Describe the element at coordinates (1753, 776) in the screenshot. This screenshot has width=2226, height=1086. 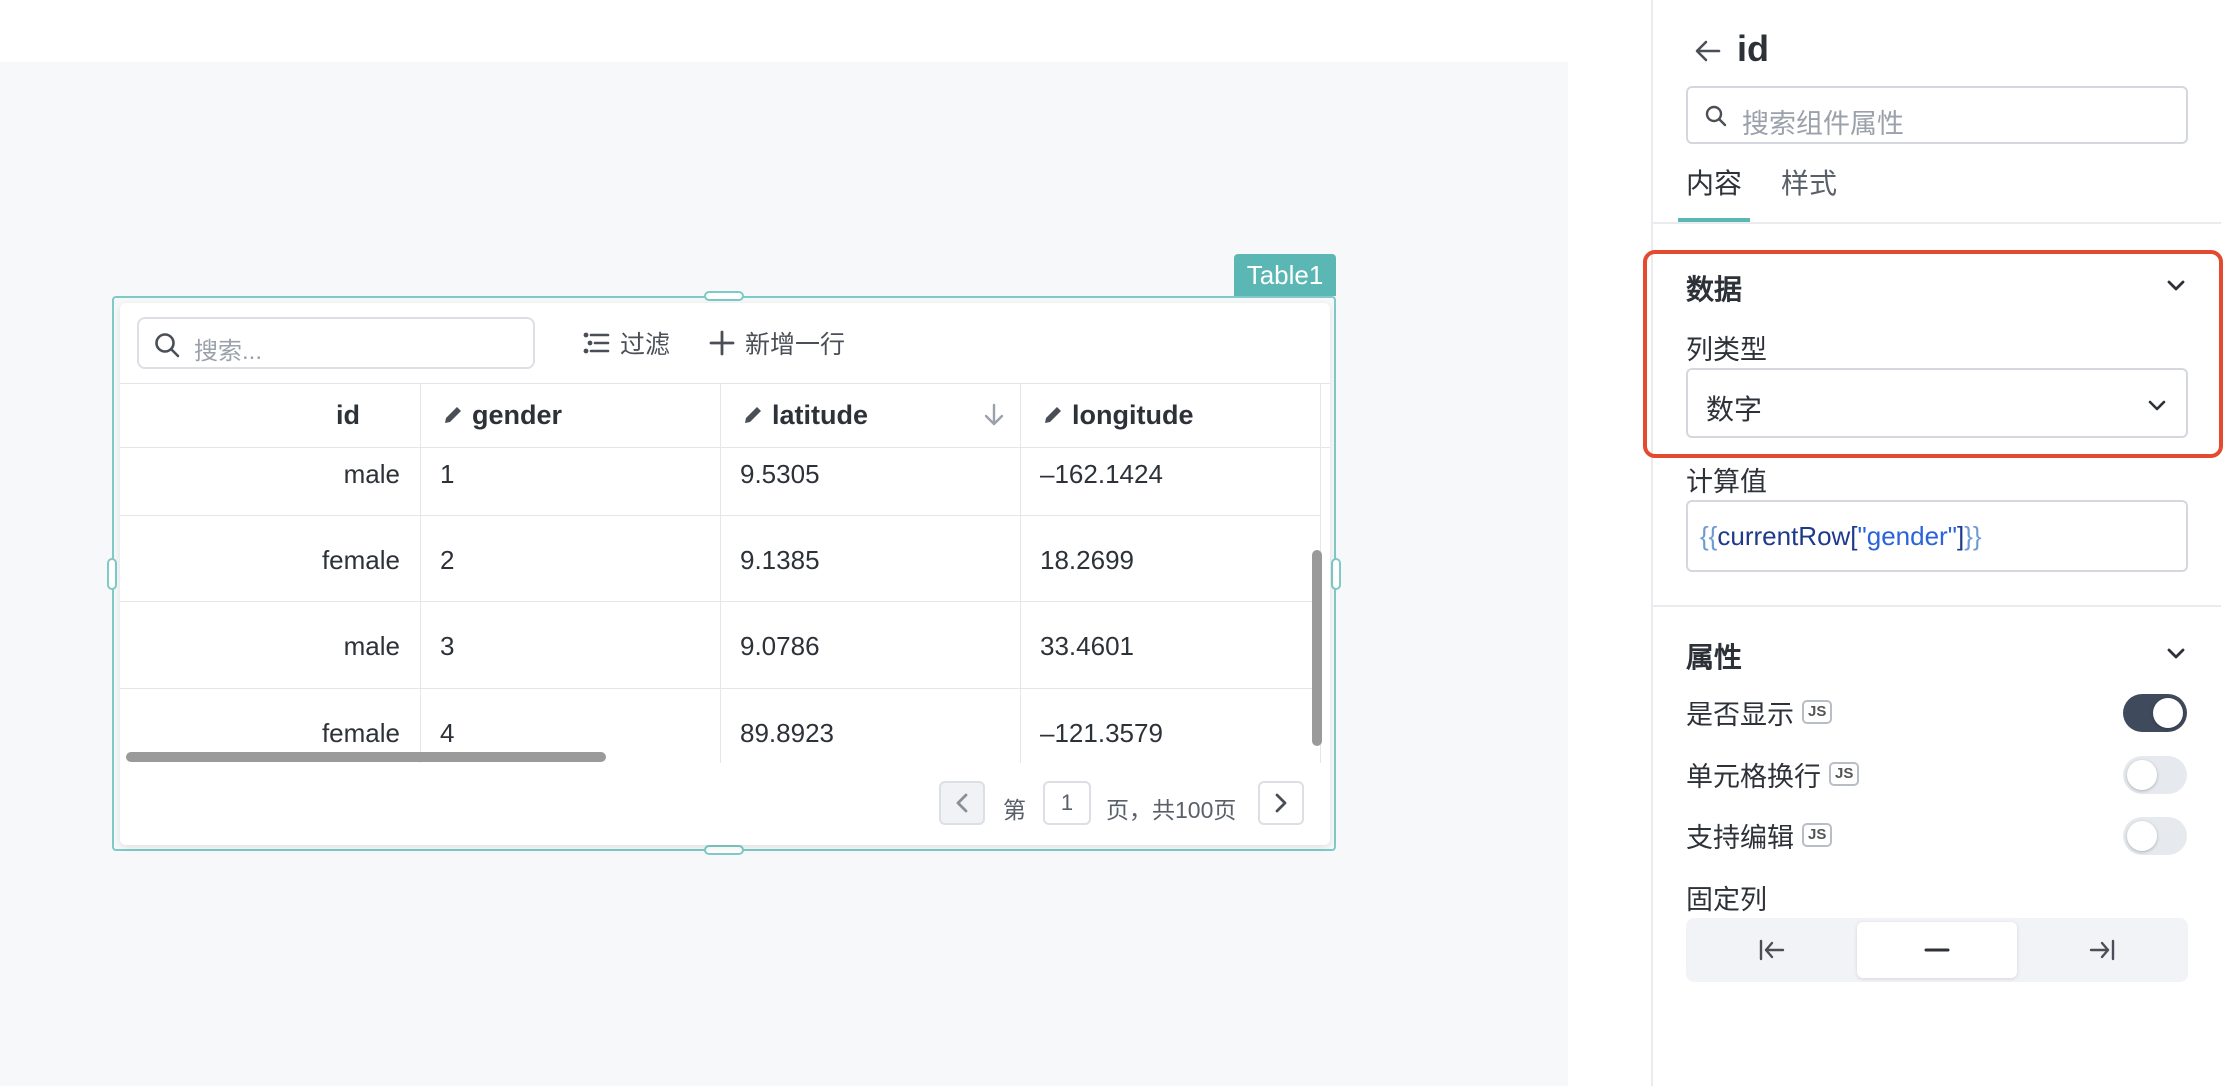
I see `wrap-label: 单元格换行` at that location.